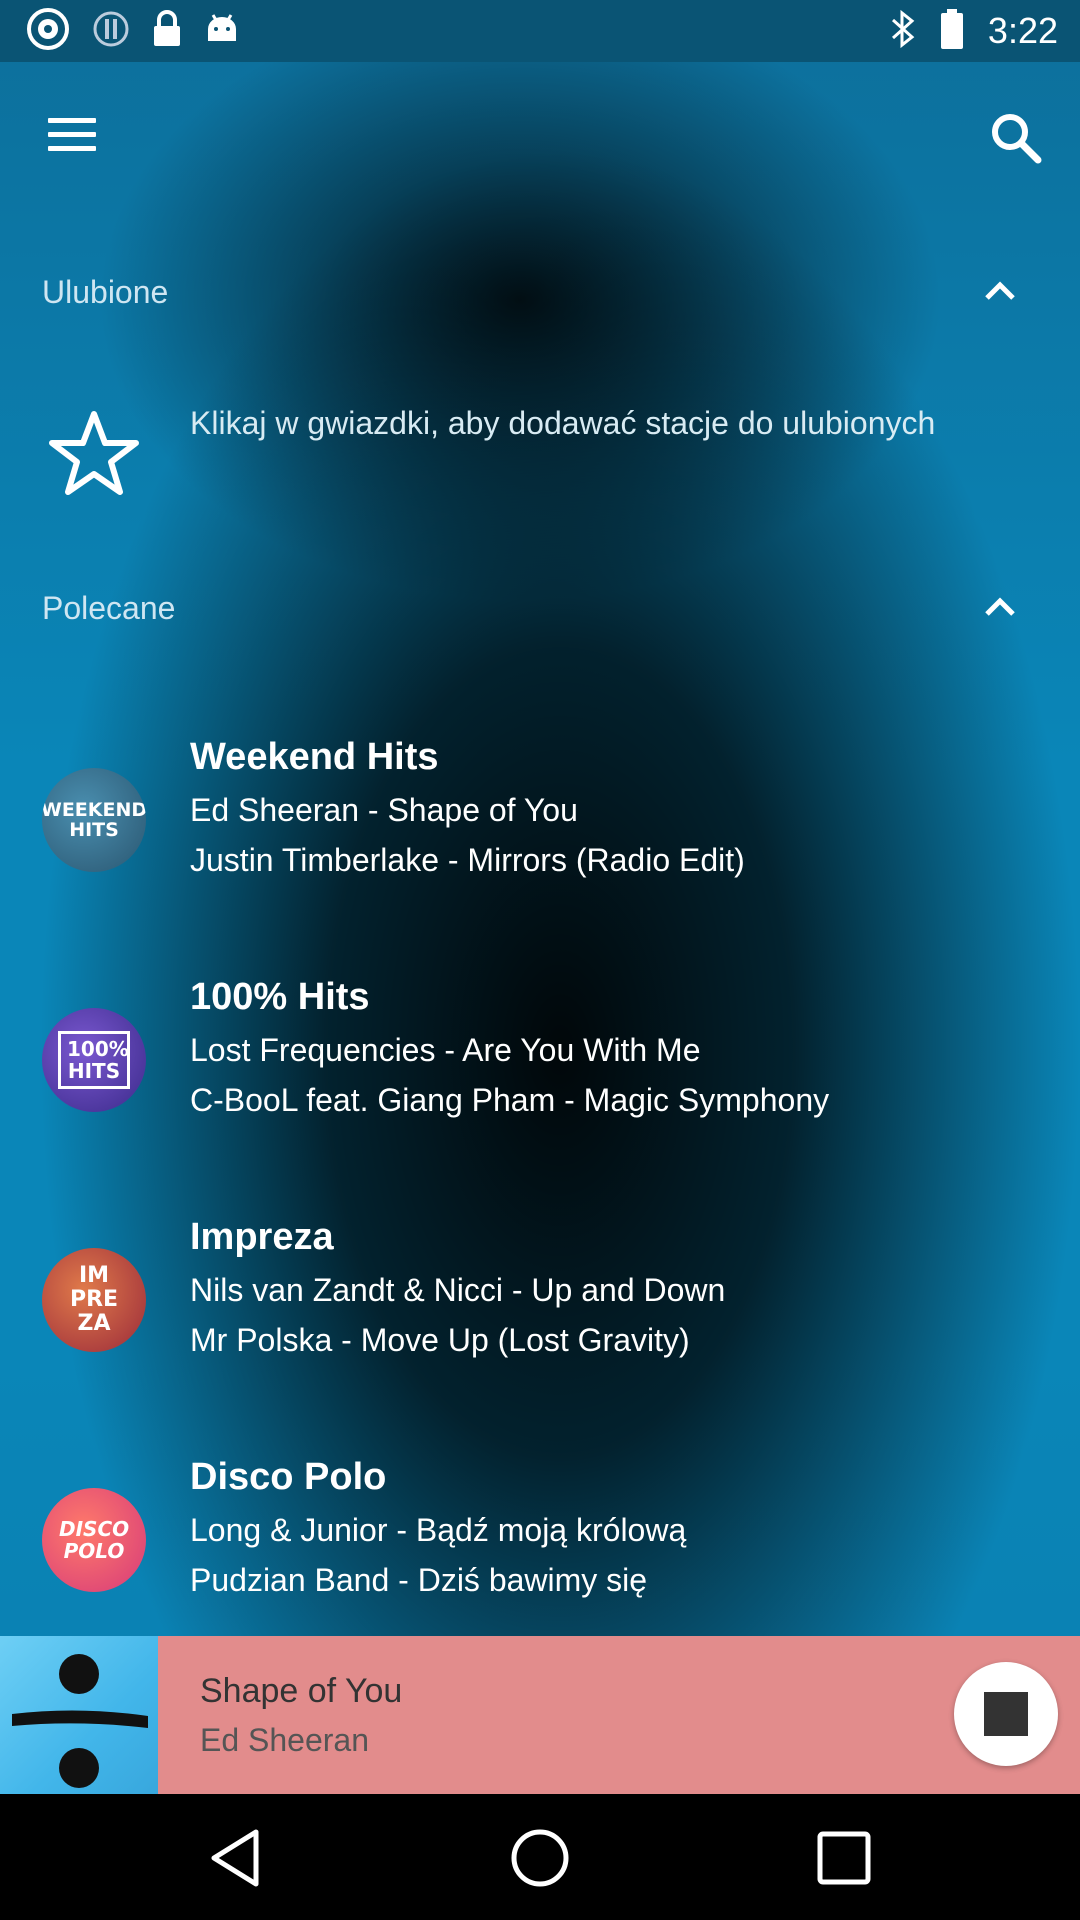  What do you see at coordinates (438, 1530) in the screenshot?
I see `station-current-track: Long & Junior - Bądź moją królową` at bounding box center [438, 1530].